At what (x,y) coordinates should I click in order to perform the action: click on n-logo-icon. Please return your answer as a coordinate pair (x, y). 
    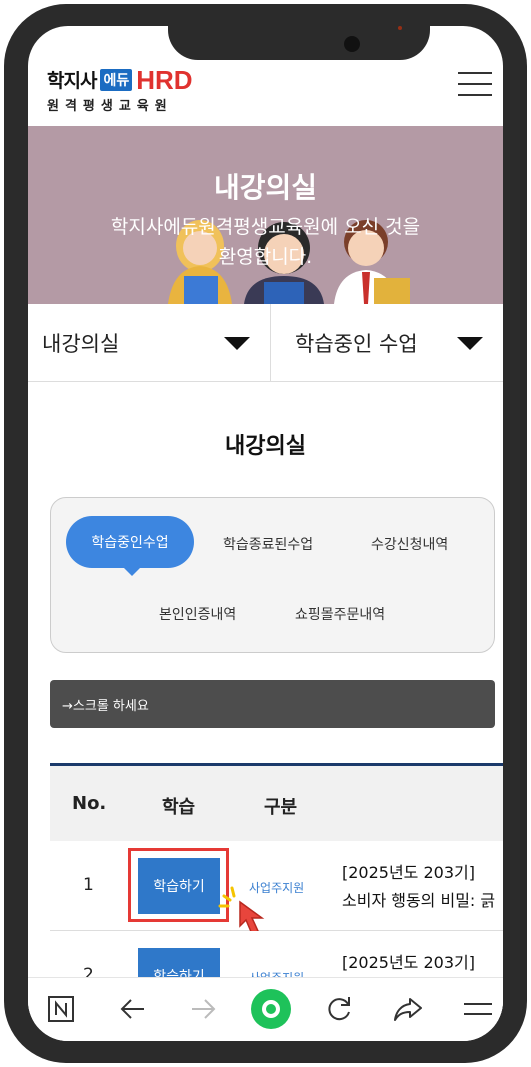
    Looking at the image, I should click on (61, 1009).